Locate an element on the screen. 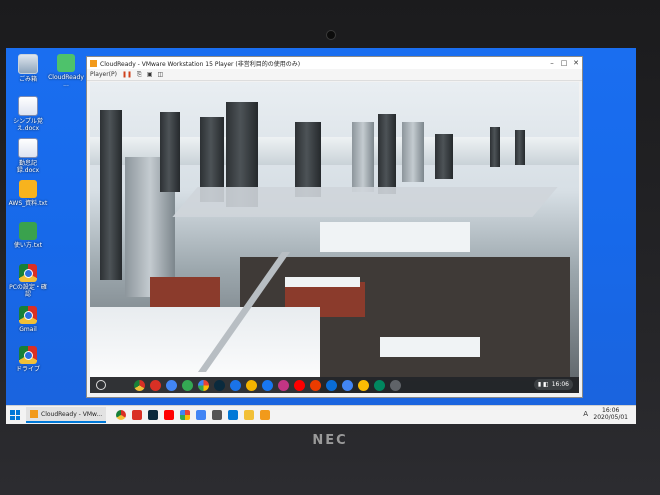  translate-icon is located at coordinates (171, 385).